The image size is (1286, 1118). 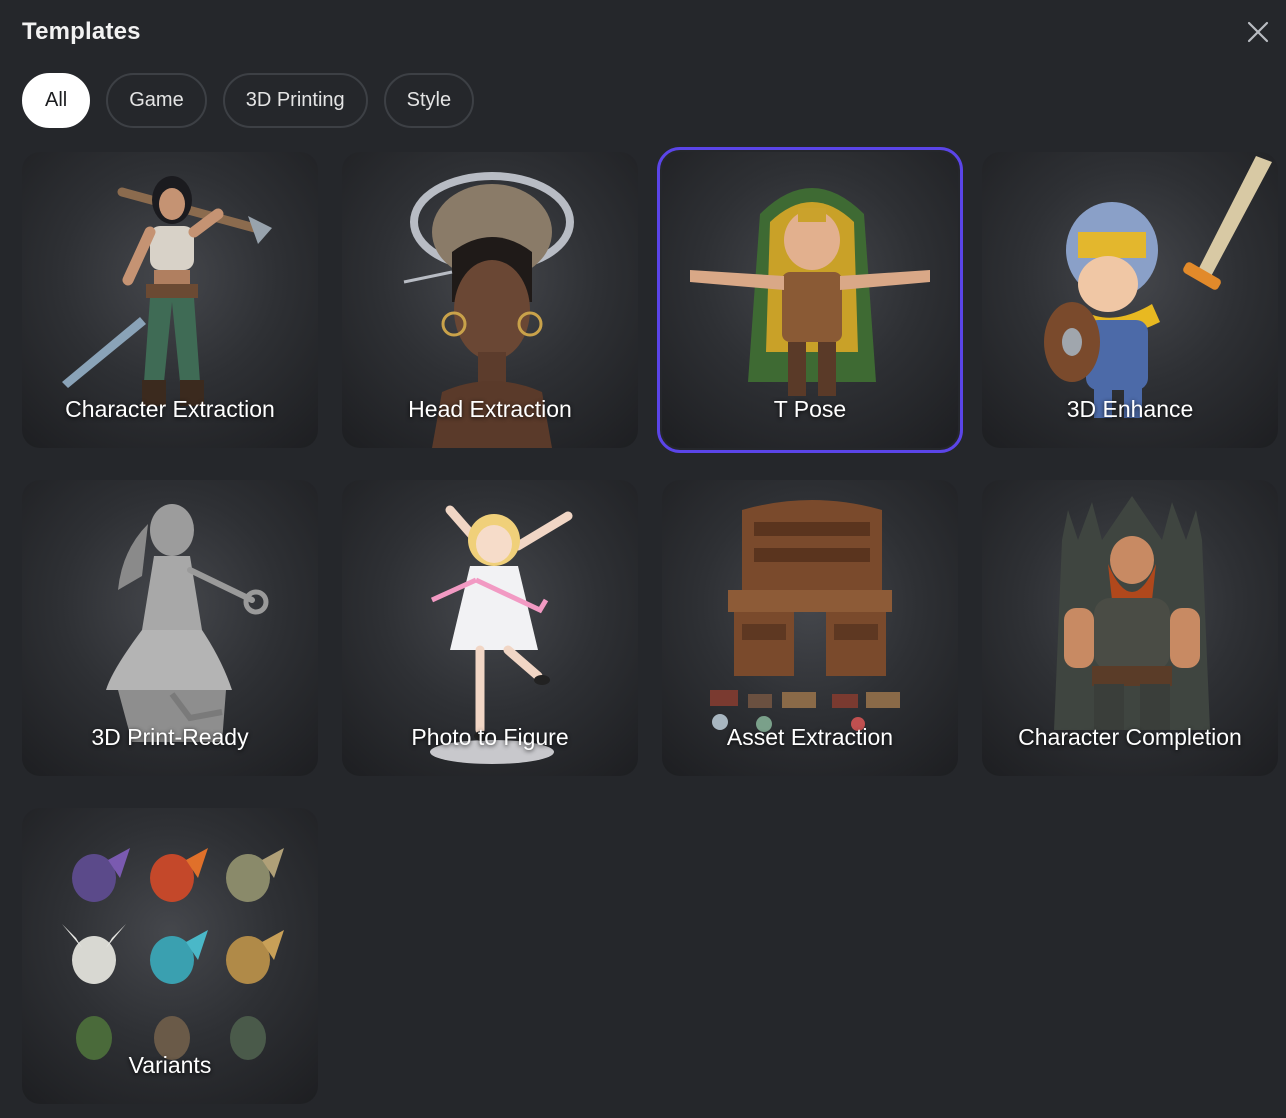 I want to click on tab-all: All, so click(x=56, y=100).